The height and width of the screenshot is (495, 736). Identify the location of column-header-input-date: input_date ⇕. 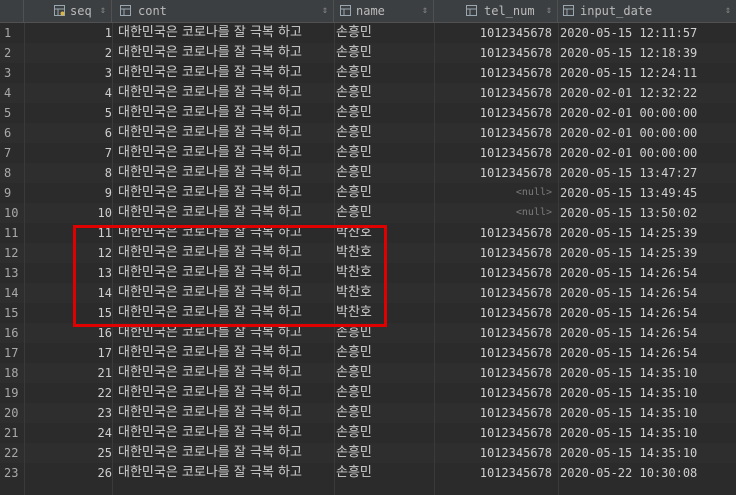
(647, 11).